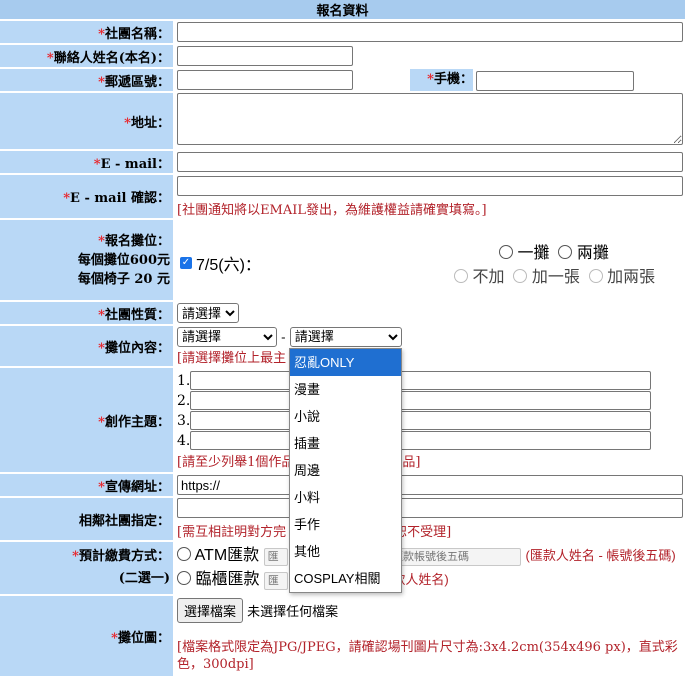 The image size is (687, 677). Describe the element at coordinates (345, 497) in the screenshot. I see `dropdown-option: 小料` at that location.